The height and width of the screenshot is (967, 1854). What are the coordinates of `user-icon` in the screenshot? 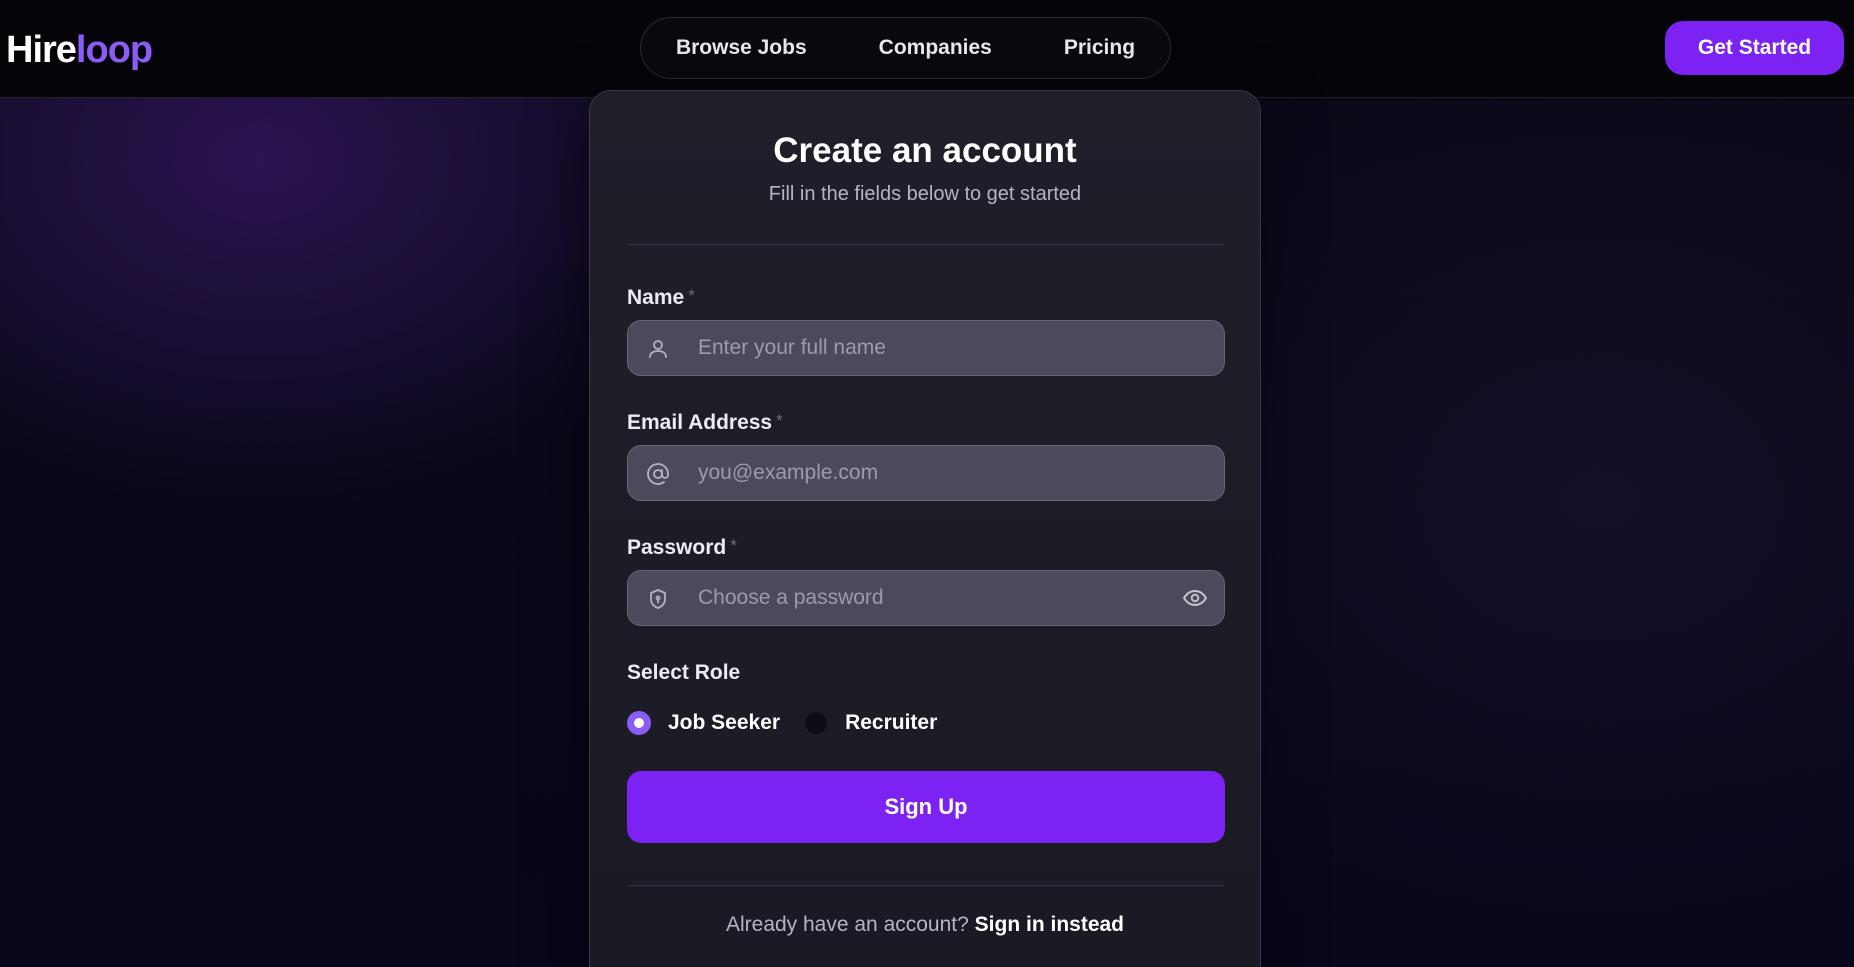 It's located at (658, 349).